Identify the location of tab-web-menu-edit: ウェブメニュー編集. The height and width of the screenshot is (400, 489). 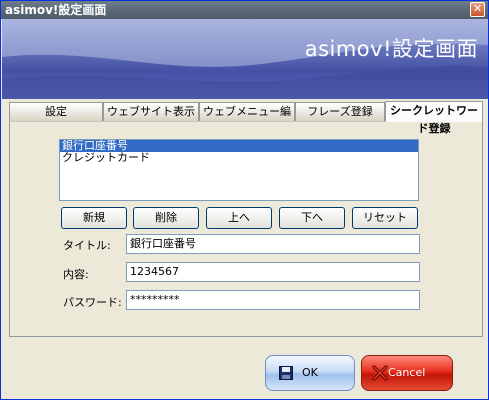
(247, 119).